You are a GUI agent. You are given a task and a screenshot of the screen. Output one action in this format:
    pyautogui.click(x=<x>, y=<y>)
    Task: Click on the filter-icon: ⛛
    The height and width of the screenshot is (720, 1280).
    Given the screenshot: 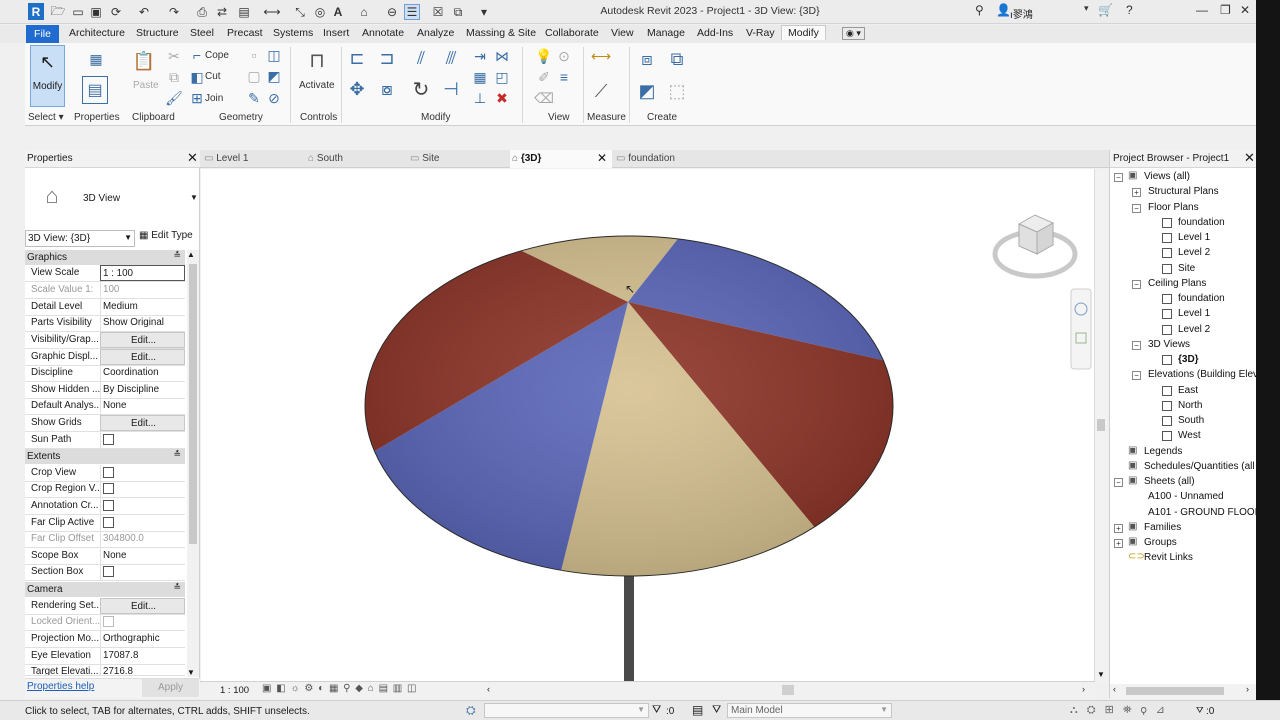 What is the action you would take?
    pyautogui.click(x=656, y=710)
    